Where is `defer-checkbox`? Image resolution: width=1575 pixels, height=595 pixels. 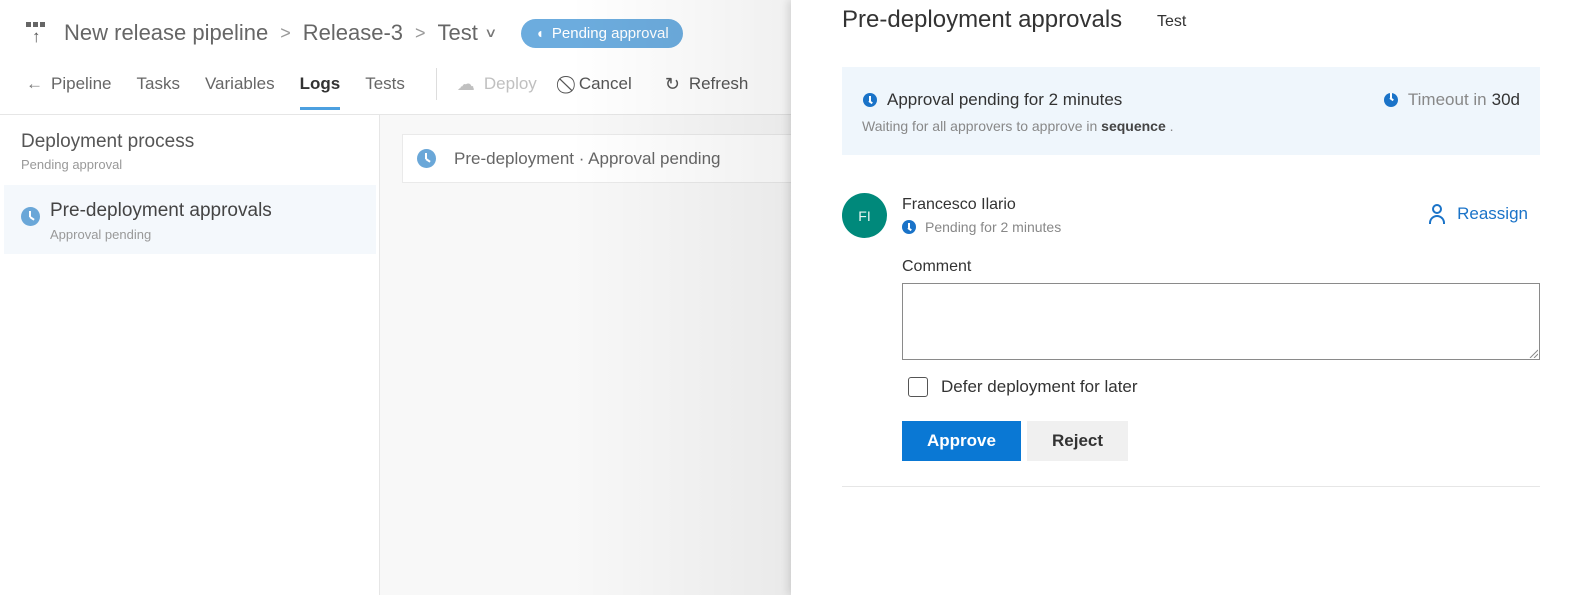
defer-checkbox is located at coordinates (918, 387).